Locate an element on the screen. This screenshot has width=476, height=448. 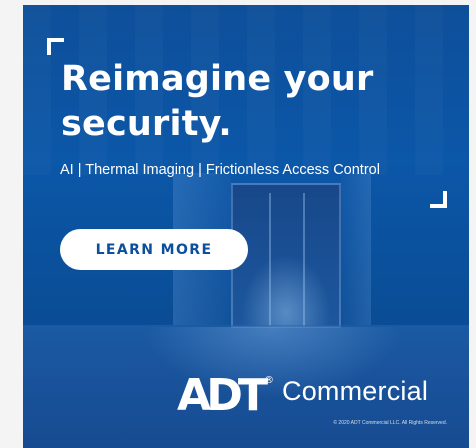
corner-bracket-bottom-right-icon is located at coordinates (438, 199).